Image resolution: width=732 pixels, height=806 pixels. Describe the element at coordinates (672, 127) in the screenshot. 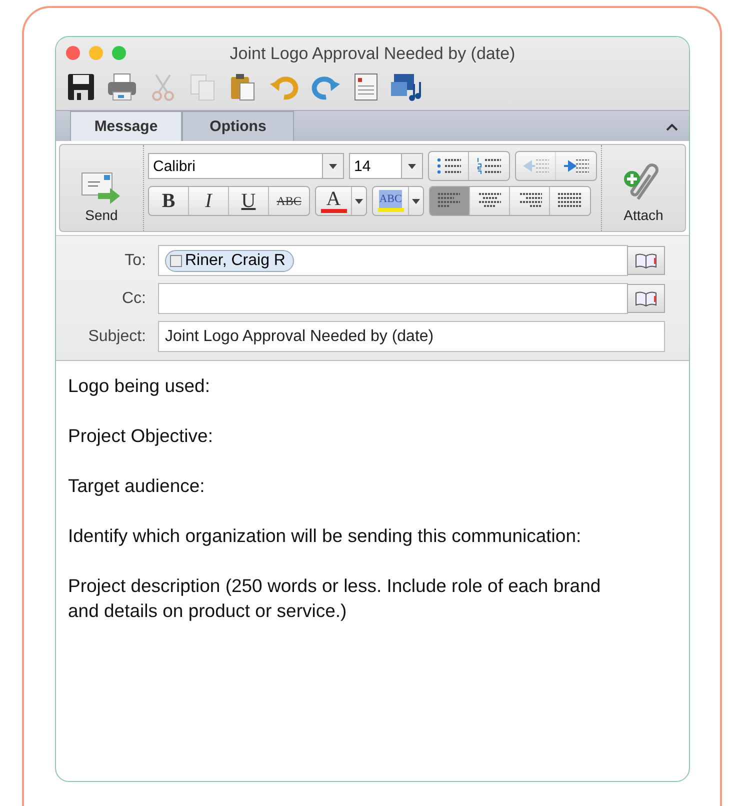

I see `collapse-icon` at that location.